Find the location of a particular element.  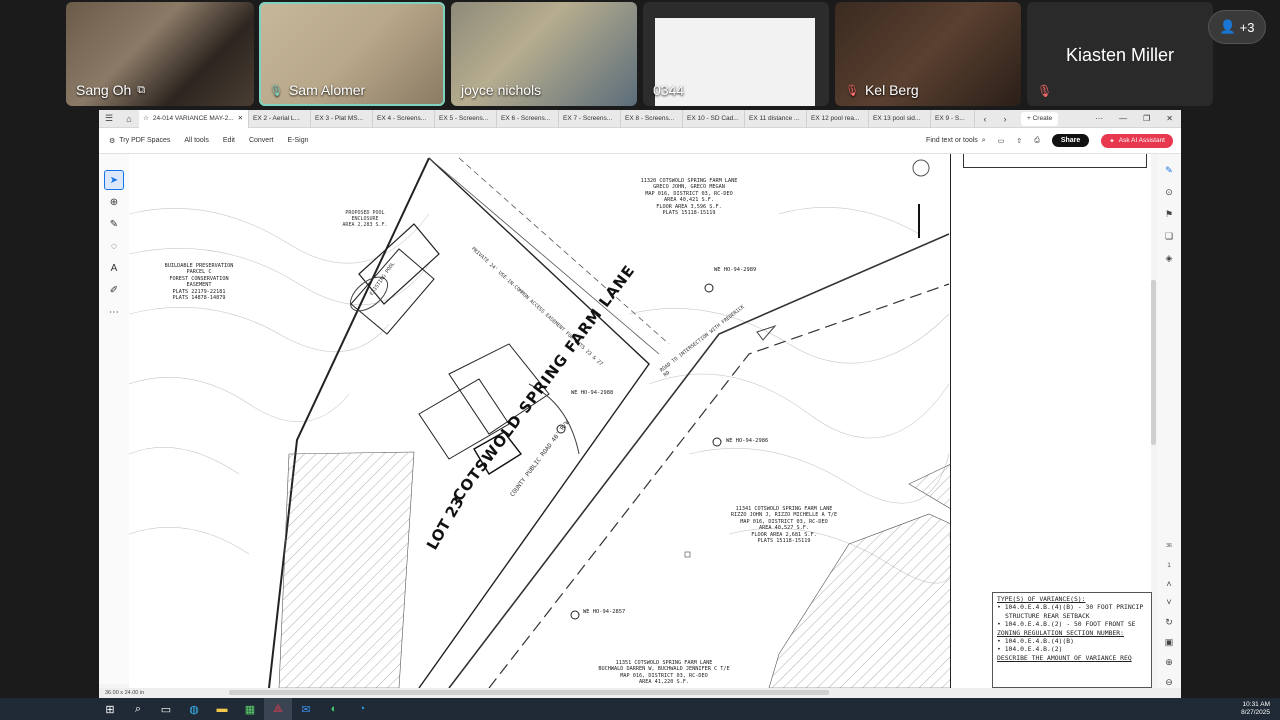

bookmark-icon: ⚑ is located at coordinates (1169, 214).